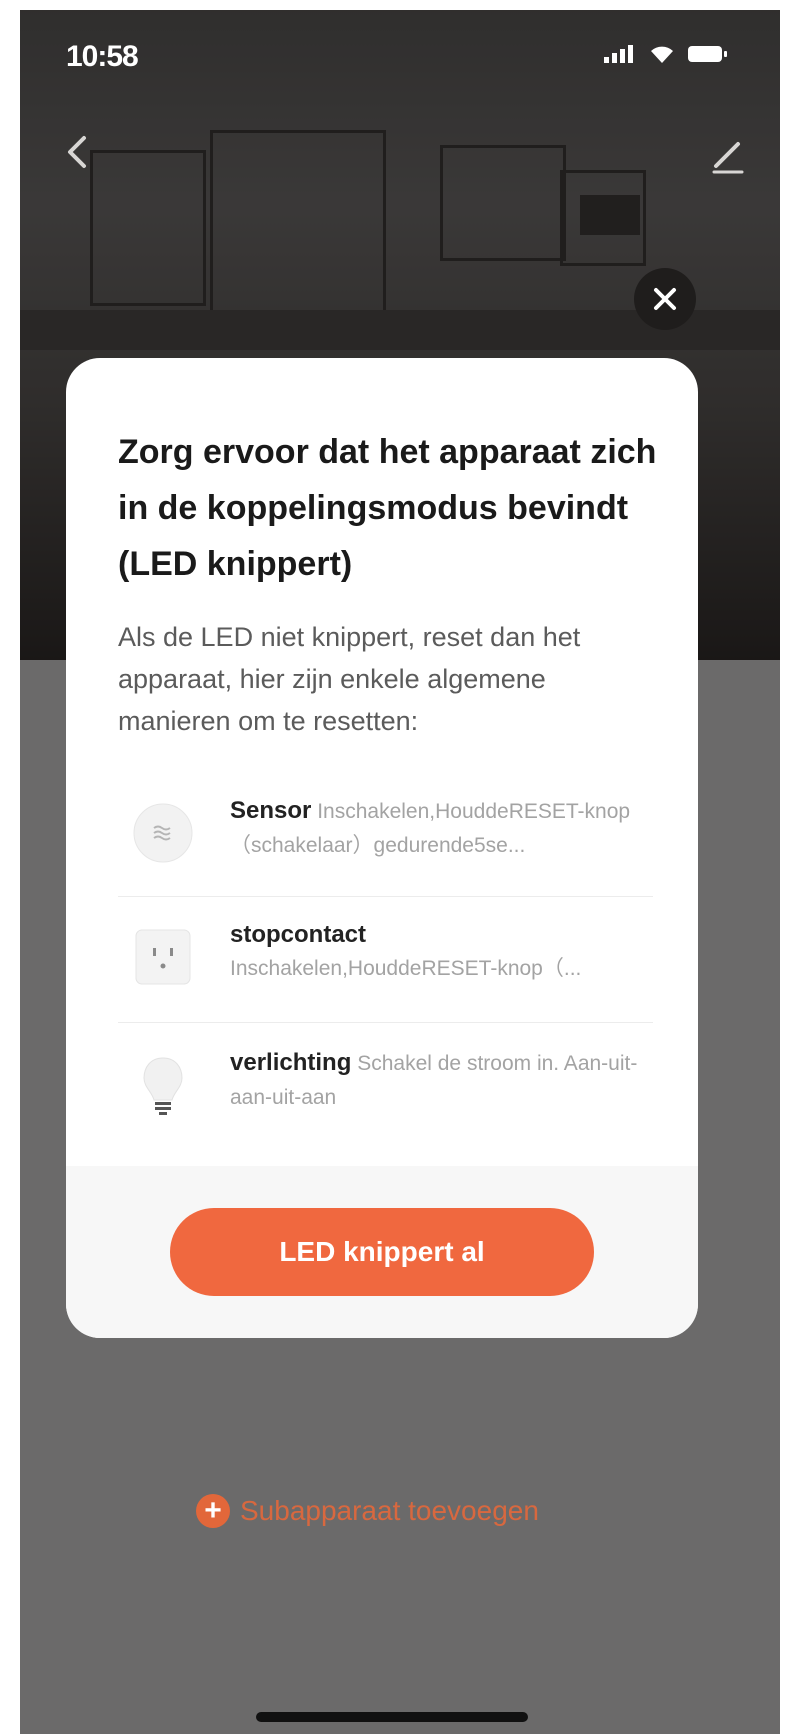  I want to click on add-subdevice-link: + Subapparaat toevoegen, so click(367, 1511).